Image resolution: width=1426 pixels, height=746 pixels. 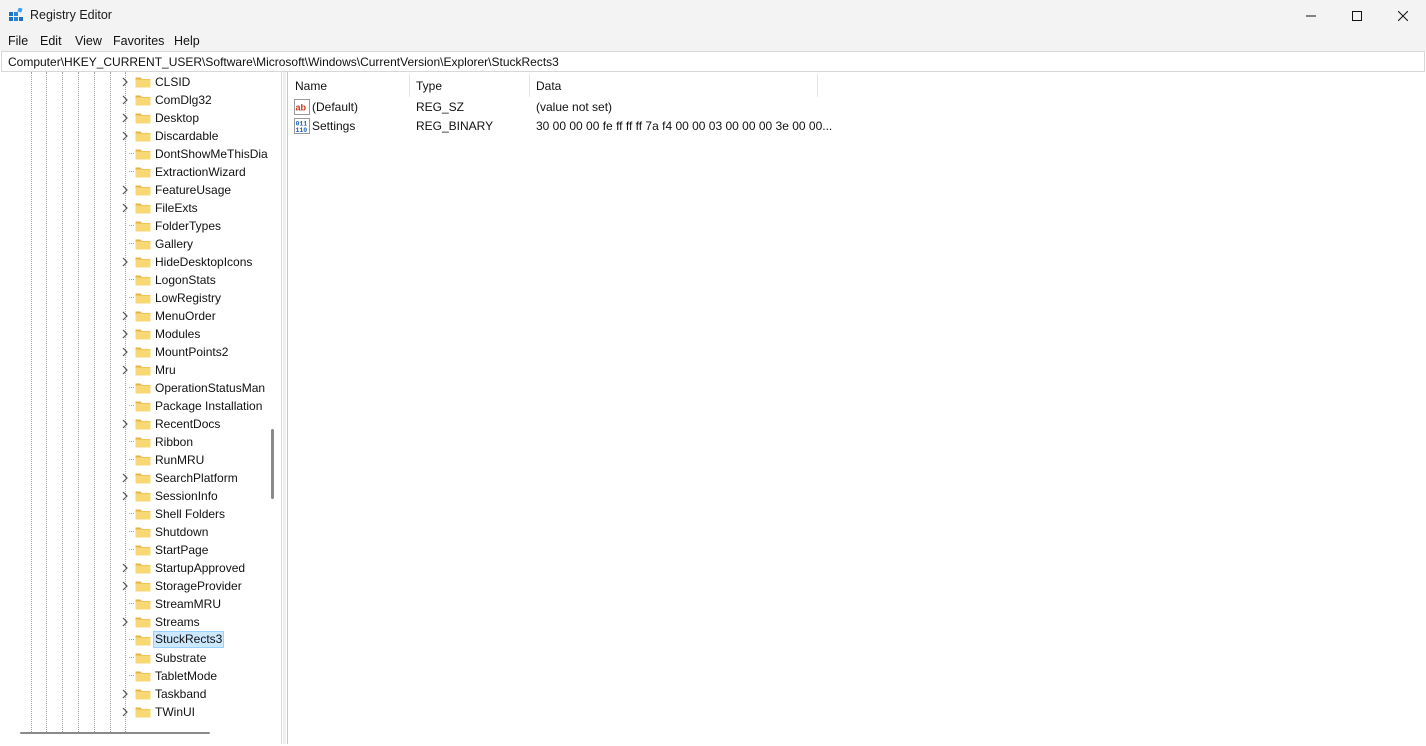 What do you see at coordinates (133, 424) in the screenshot?
I see `tree-item: RecentDocs` at bounding box center [133, 424].